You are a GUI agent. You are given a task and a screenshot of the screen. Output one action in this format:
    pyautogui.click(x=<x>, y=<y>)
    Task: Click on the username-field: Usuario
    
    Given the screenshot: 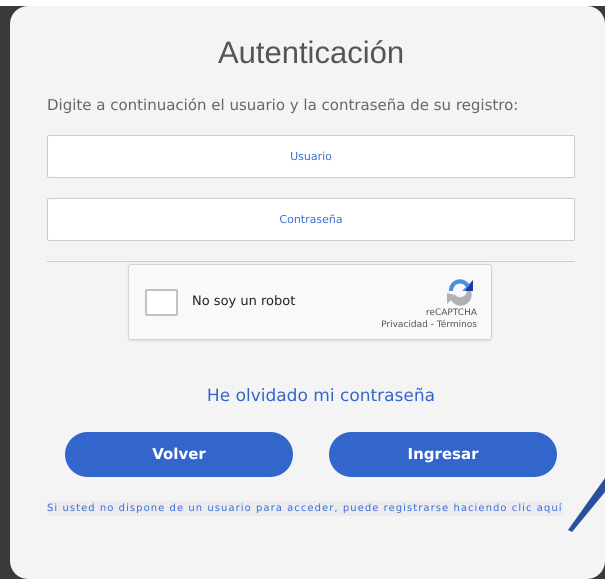 What is the action you would take?
    pyautogui.click(x=311, y=156)
    